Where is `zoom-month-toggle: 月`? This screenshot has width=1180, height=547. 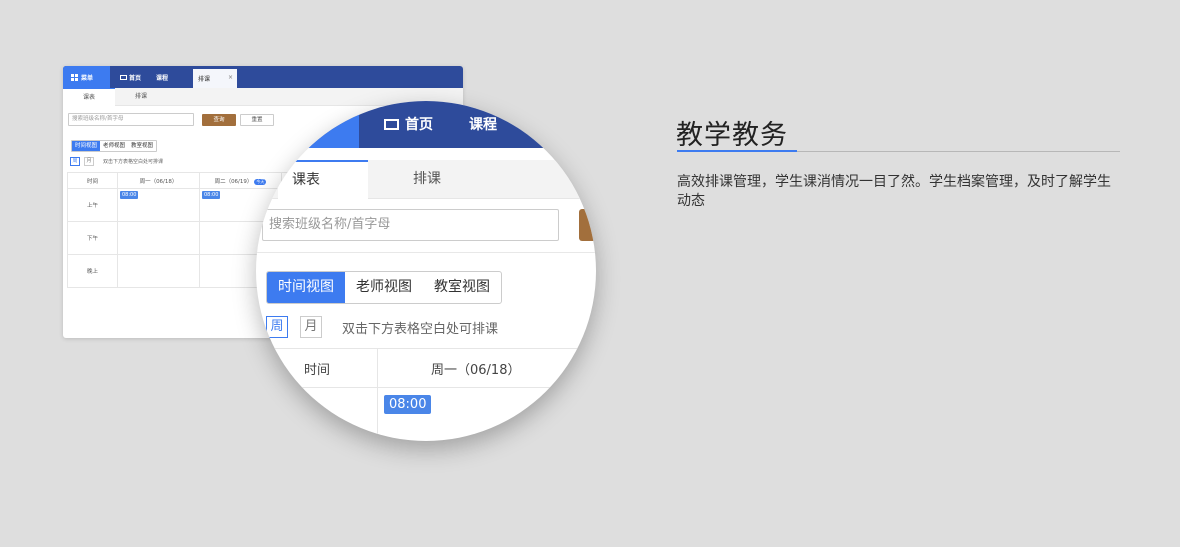
zoom-month-toggle: 月 is located at coordinates (311, 327).